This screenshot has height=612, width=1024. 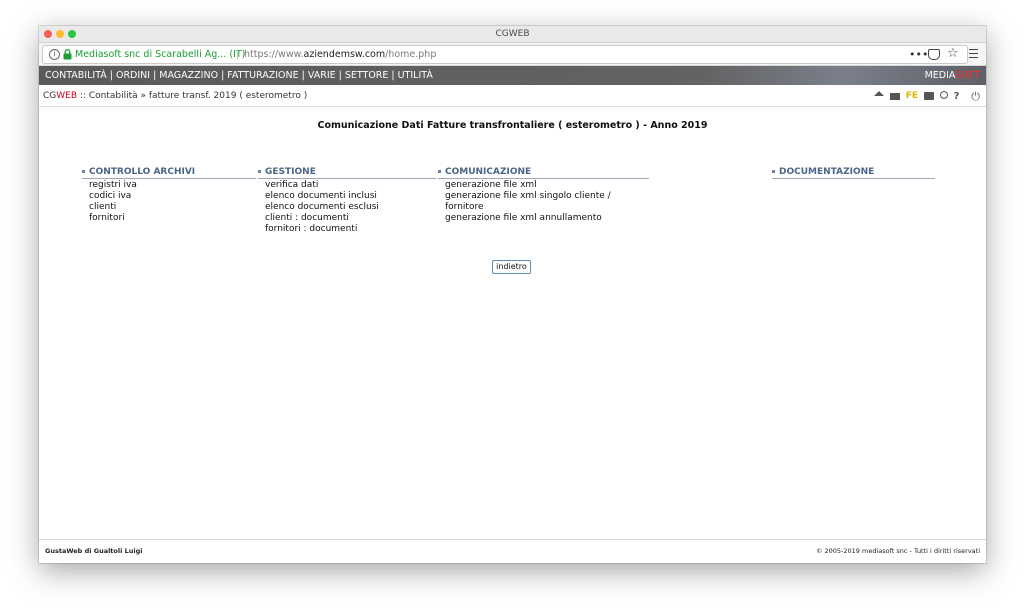 What do you see at coordinates (952, 75) in the screenshot?
I see `mediasoft-logo: MEDIASOFT` at bounding box center [952, 75].